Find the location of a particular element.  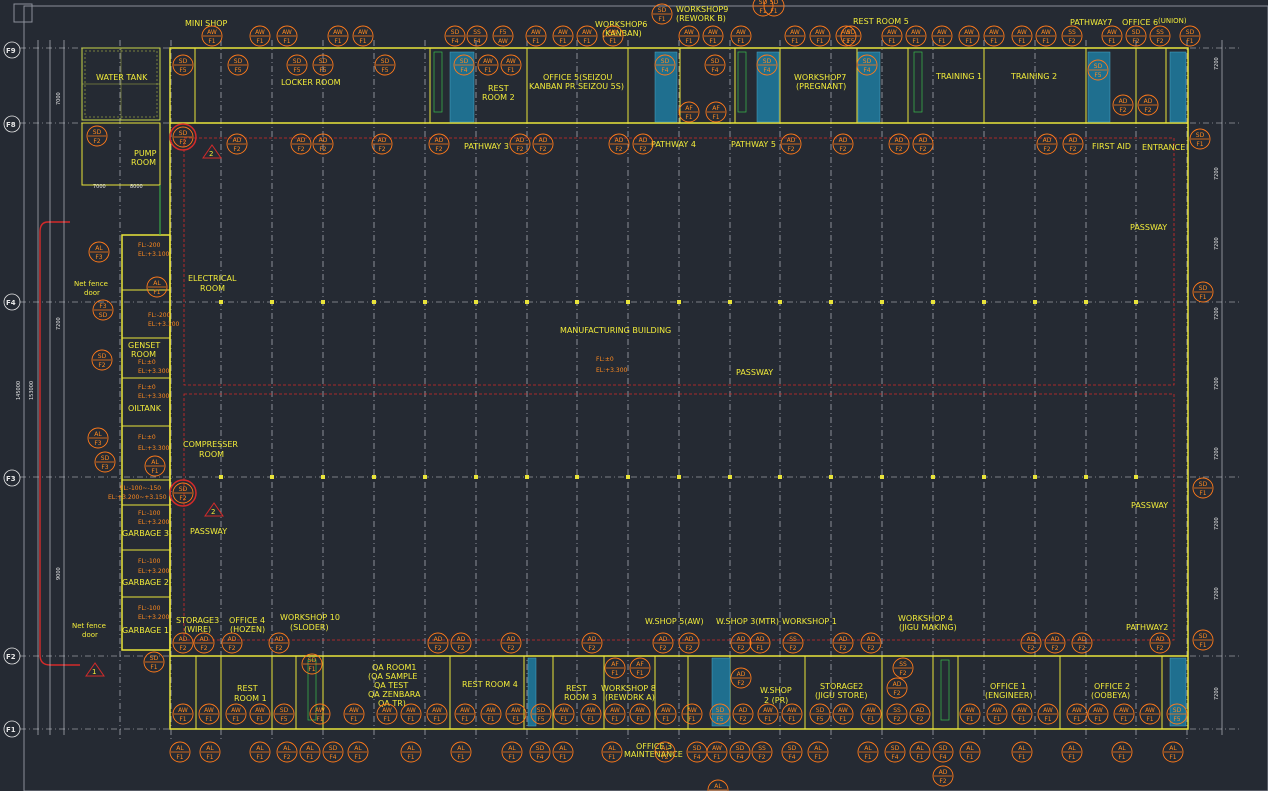

label-workshop-6: WORKSHOP6 is located at coordinates (621, 24).